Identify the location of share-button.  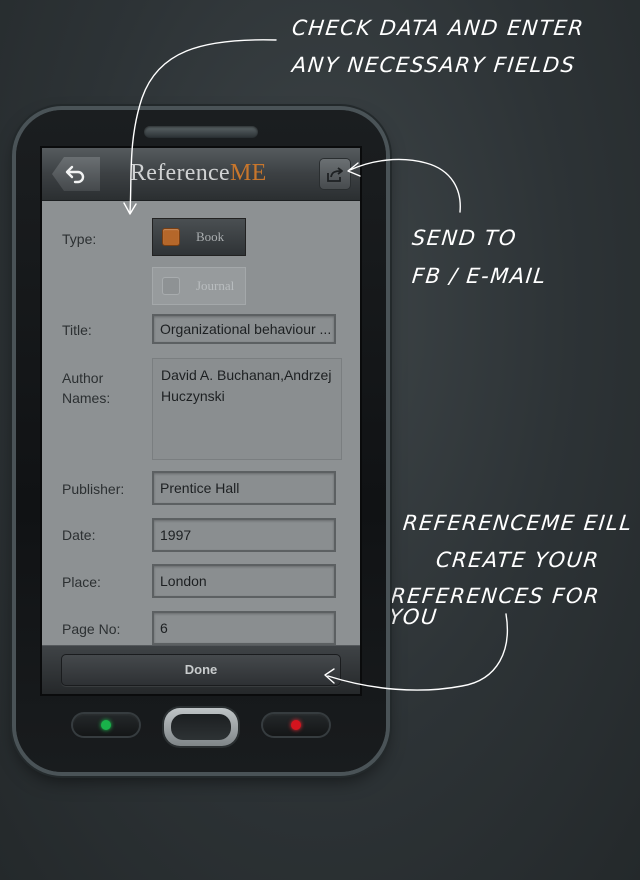
(335, 174).